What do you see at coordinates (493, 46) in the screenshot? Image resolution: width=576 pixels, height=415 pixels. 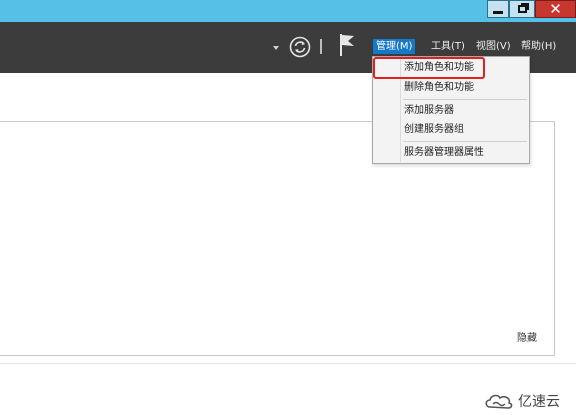 I see `menu-view: 视图(V)` at bounding box center [493, 46].